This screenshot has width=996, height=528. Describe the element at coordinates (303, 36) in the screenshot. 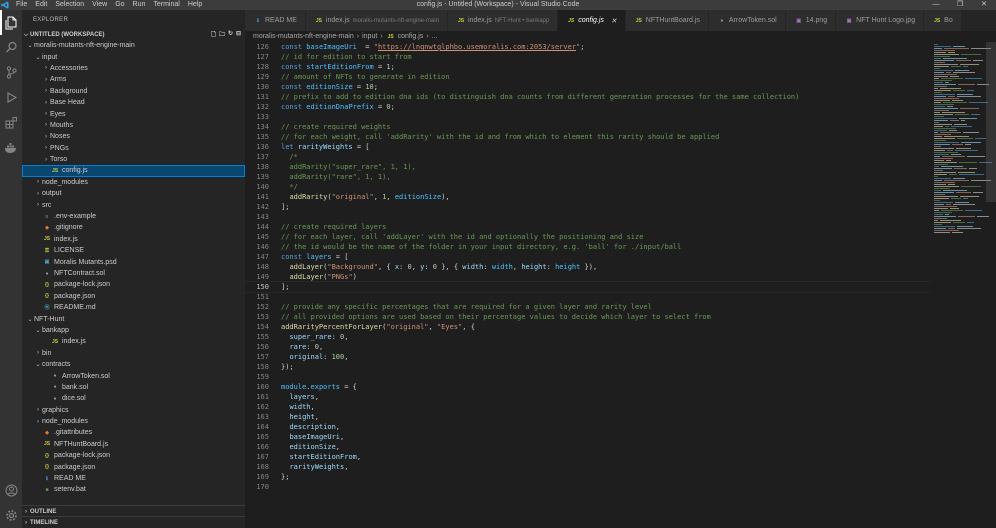

I see `breadcrumb-item: moralis-mutants-nft-engine-main` at that location.